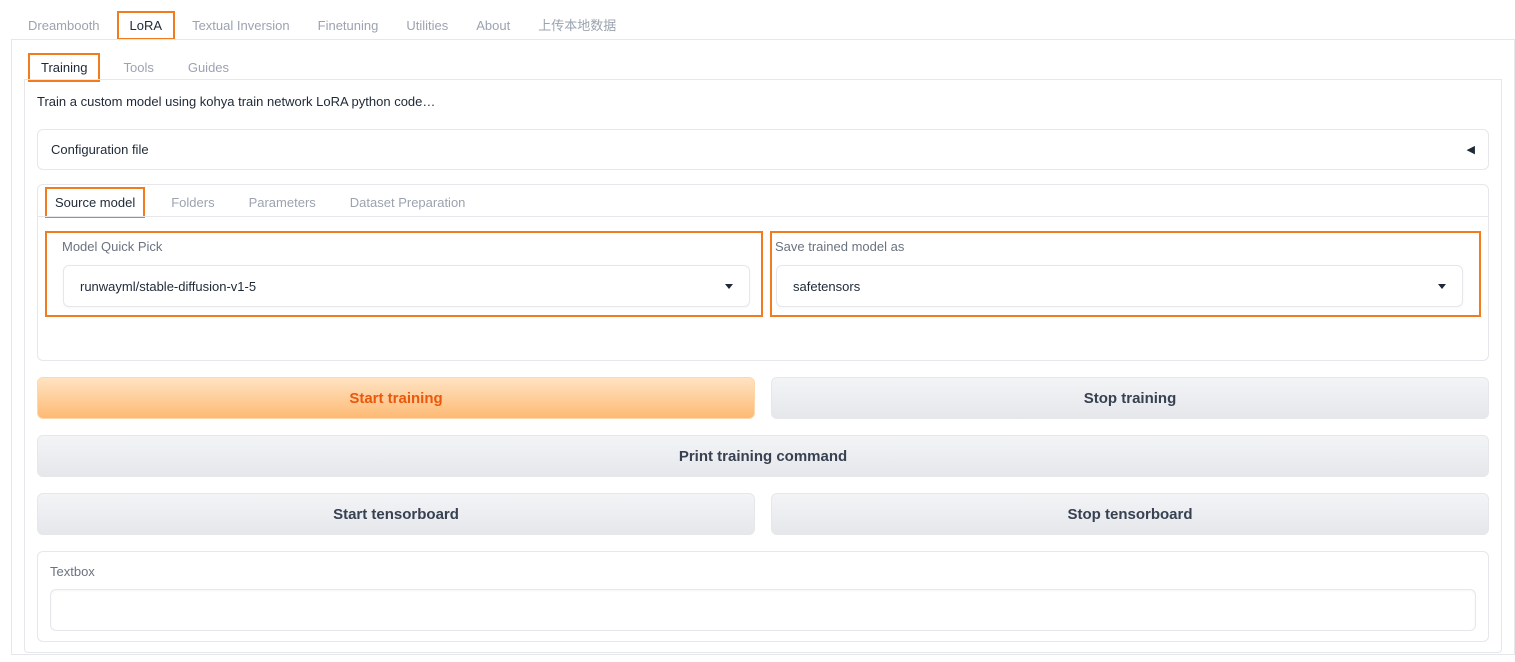 Image resolution: width=1515 pixels, height=662 pixels. I want to click on tab-finetuning: Finetuning, so click(348, 25).